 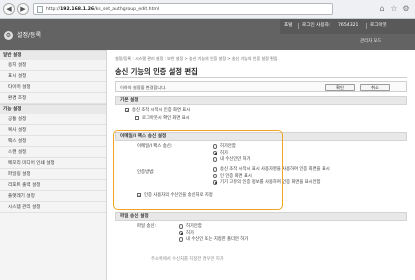 I want to click on file-deny-radio, so click(x=181, y=226).